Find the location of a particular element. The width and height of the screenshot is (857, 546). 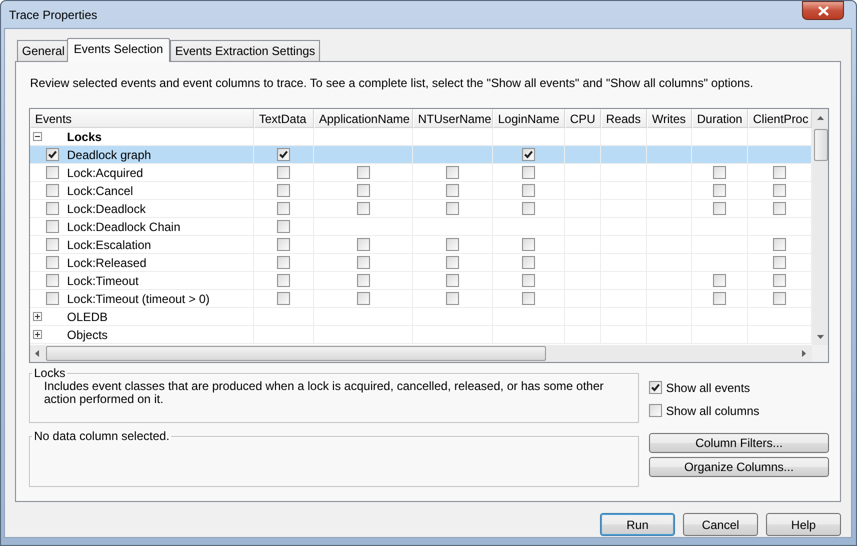

run-button: Run is located at coordinates (637, 524).